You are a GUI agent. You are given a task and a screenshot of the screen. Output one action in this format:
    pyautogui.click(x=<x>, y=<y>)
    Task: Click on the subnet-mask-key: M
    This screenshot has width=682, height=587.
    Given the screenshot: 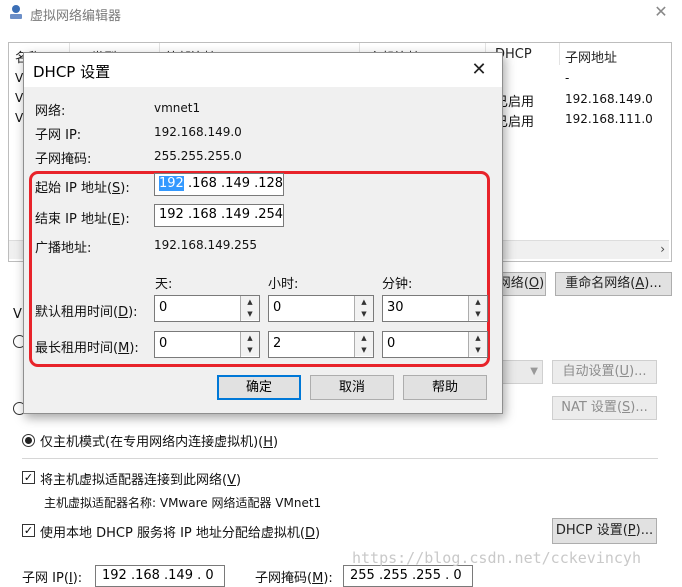 What is the action you would take?
    pyautogui.click(x=318, y=578)
    